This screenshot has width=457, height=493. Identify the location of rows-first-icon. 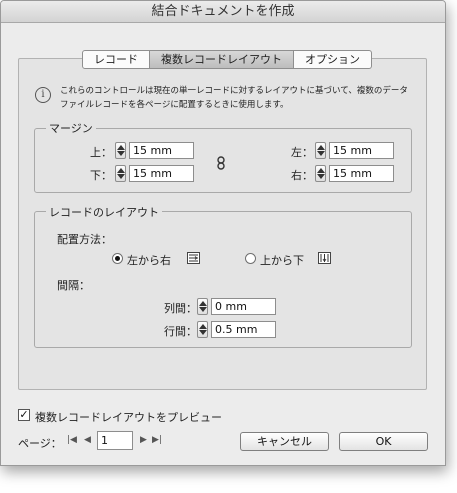
(193, 258).